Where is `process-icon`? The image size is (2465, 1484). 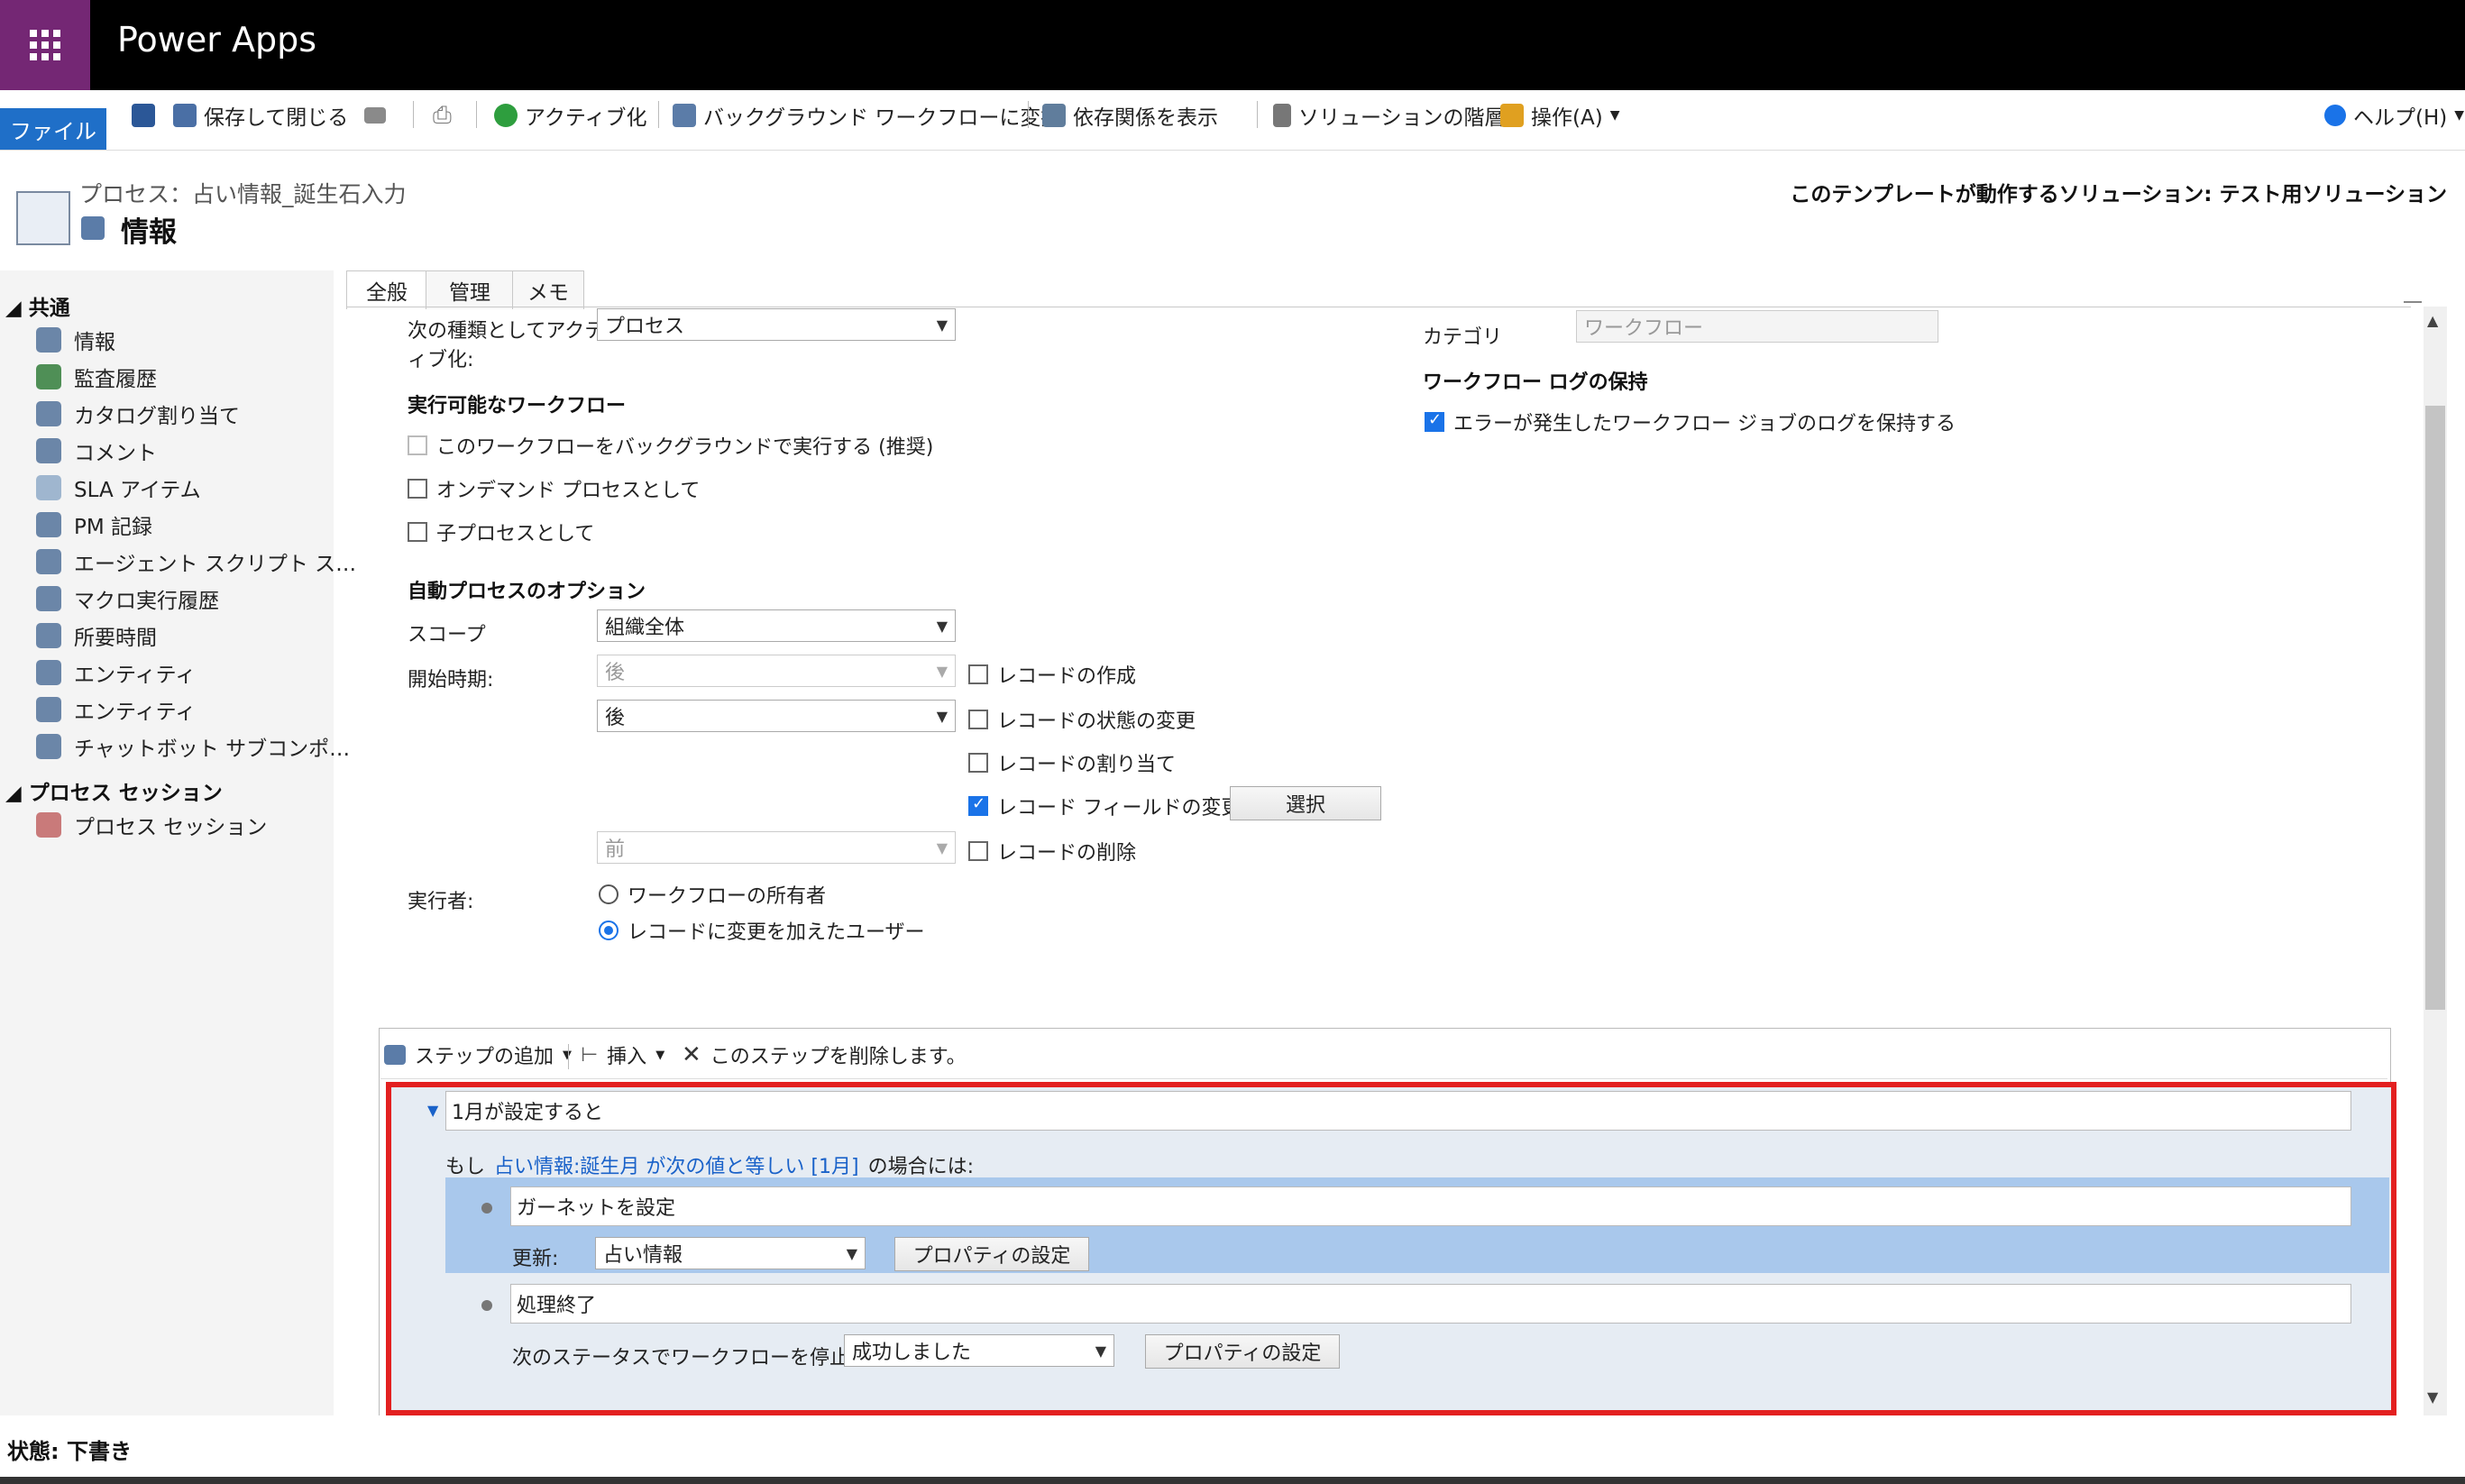
process-icon is located at coordinates (93, 228).